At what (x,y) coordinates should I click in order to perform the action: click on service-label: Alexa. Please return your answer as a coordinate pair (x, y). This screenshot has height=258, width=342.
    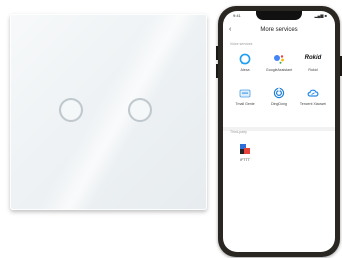
    Looking at the image, I should click on (245, 70).